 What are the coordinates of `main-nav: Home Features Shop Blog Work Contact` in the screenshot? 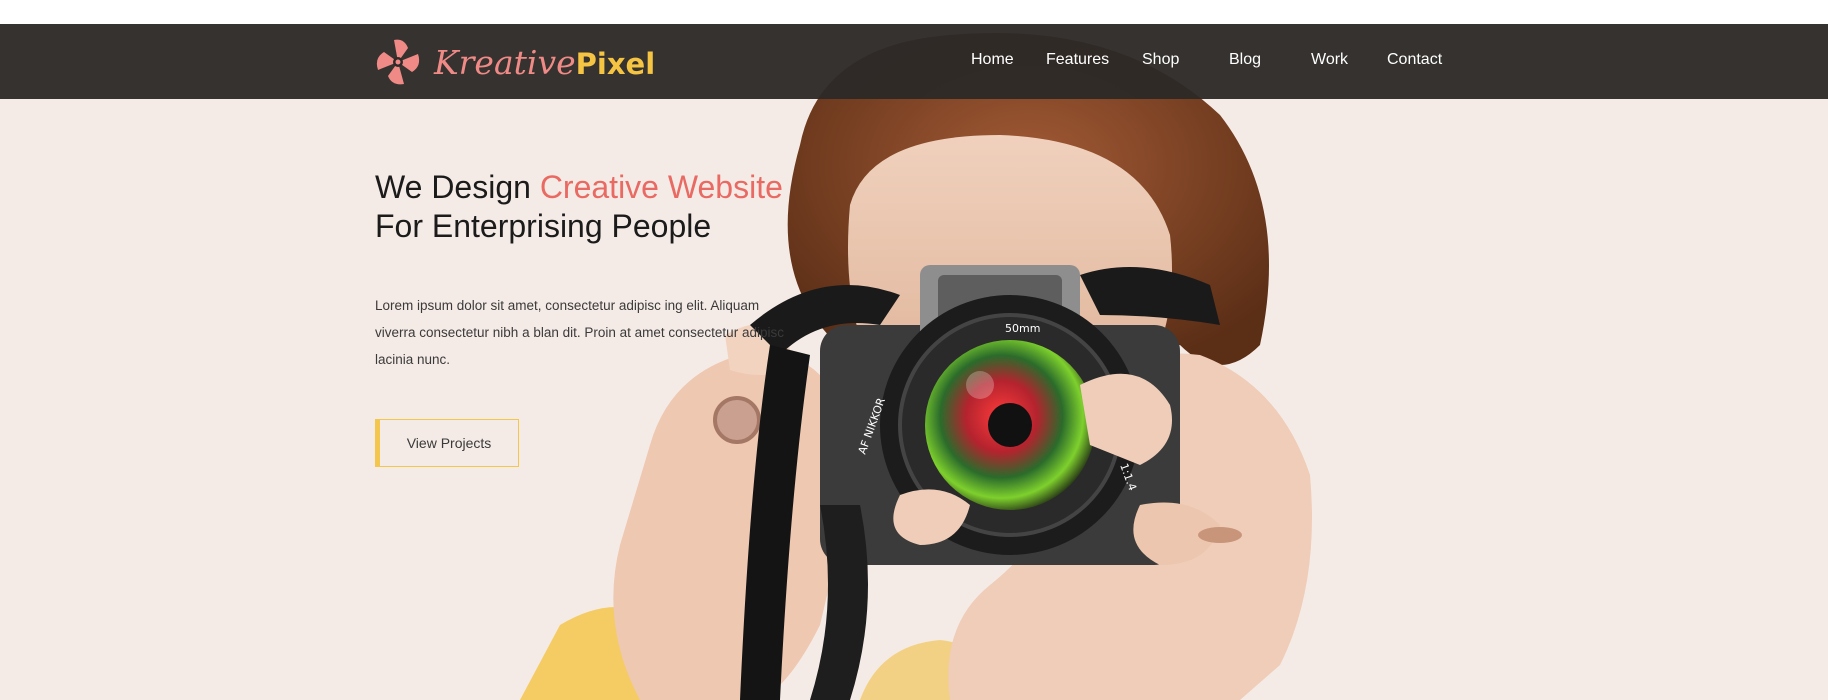 It's located at (914, 61).